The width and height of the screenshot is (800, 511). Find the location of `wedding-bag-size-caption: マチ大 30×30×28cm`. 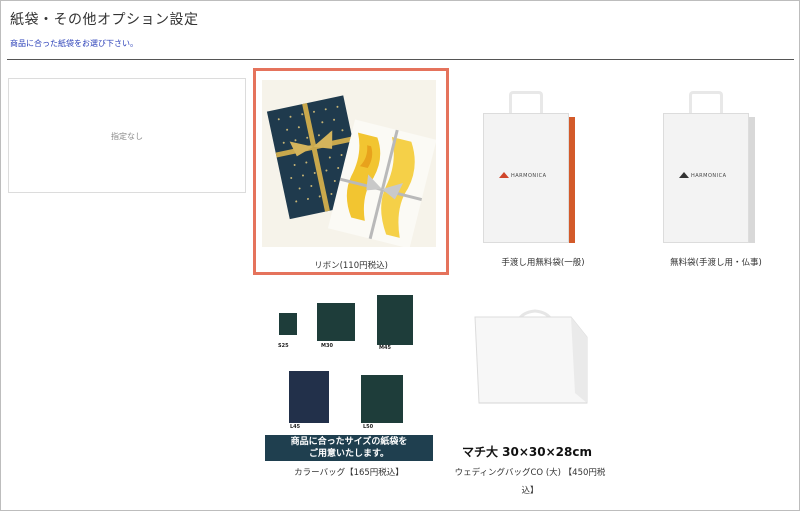

wedding-bag-size-caption: マチ大 30×30×28cm is located at coordinates (527, 452).